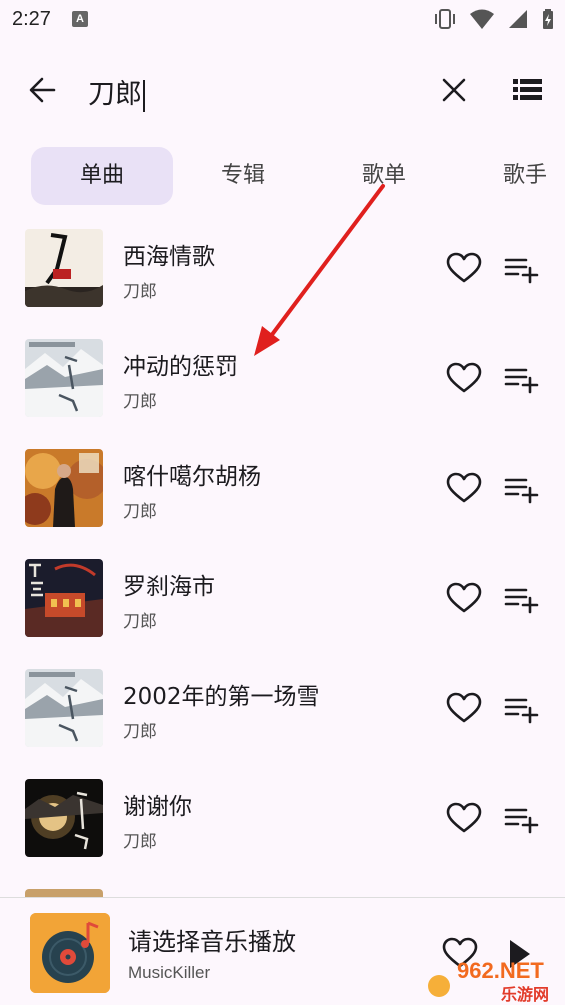 The image size is (565, 1005). What do you see at coordinates (384, 176) in the screenshot?
I see `tab-playlists: 歌单` at bounding box center [384, 176].